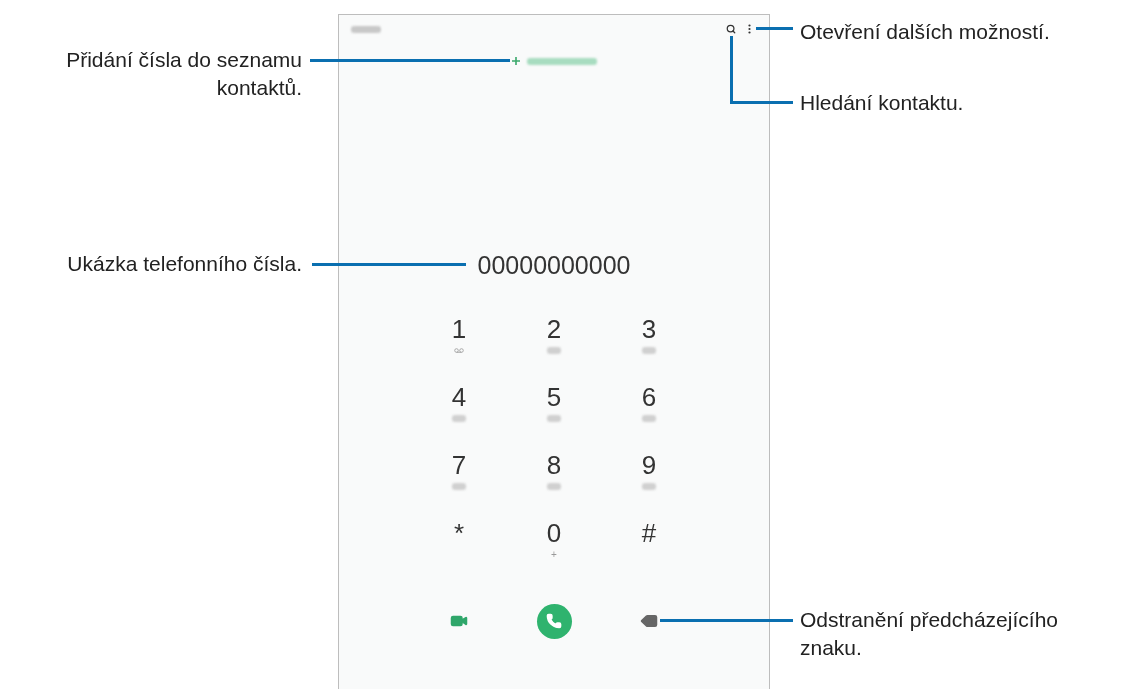 The width and height of the screenshot is (1136, 689). Describe the element at coordinates (749, 29) in the screenshot. I see `more-options-icon` at that location.